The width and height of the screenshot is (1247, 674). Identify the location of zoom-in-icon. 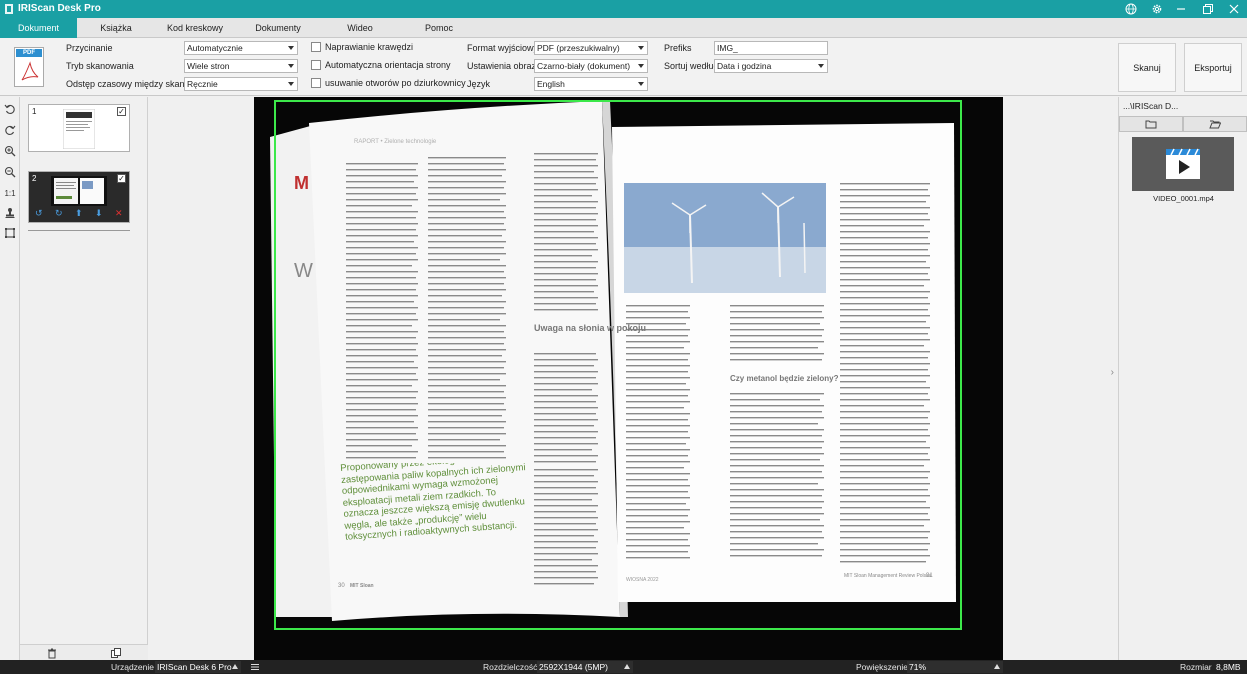
(10, 151).